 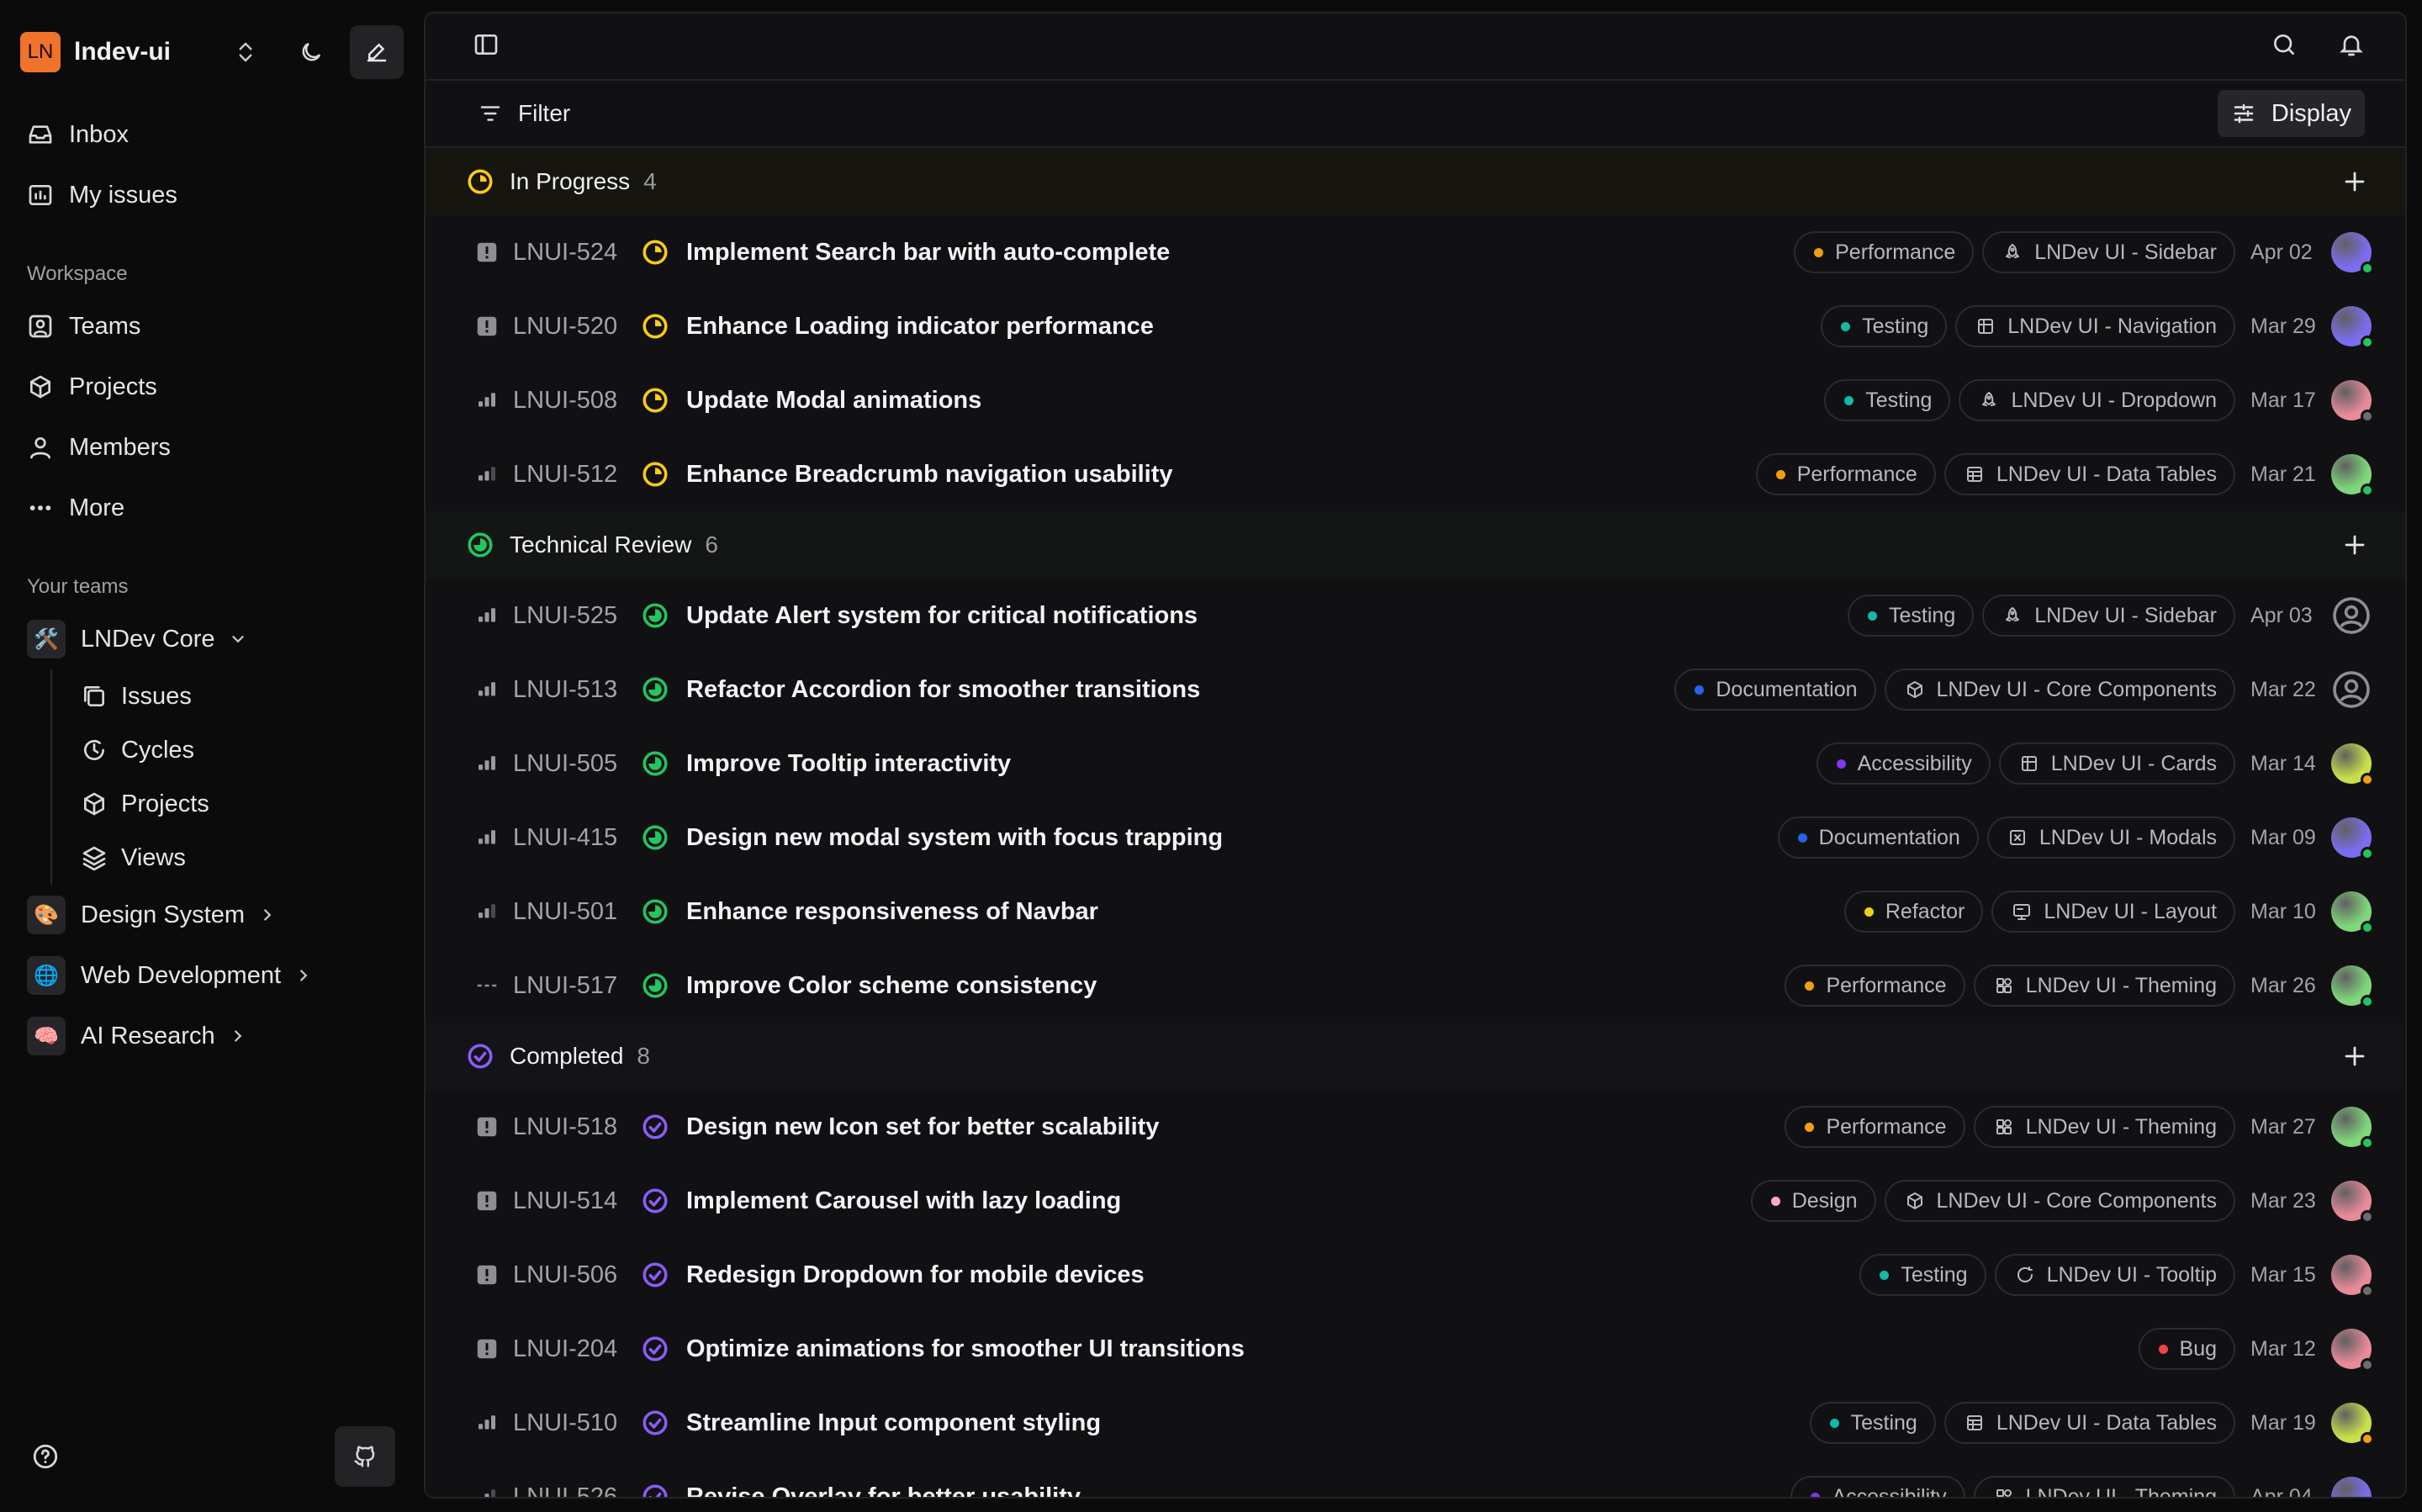 I want to click on project-chip: LNDev UI - Layout, so click(x=2113, y=912).